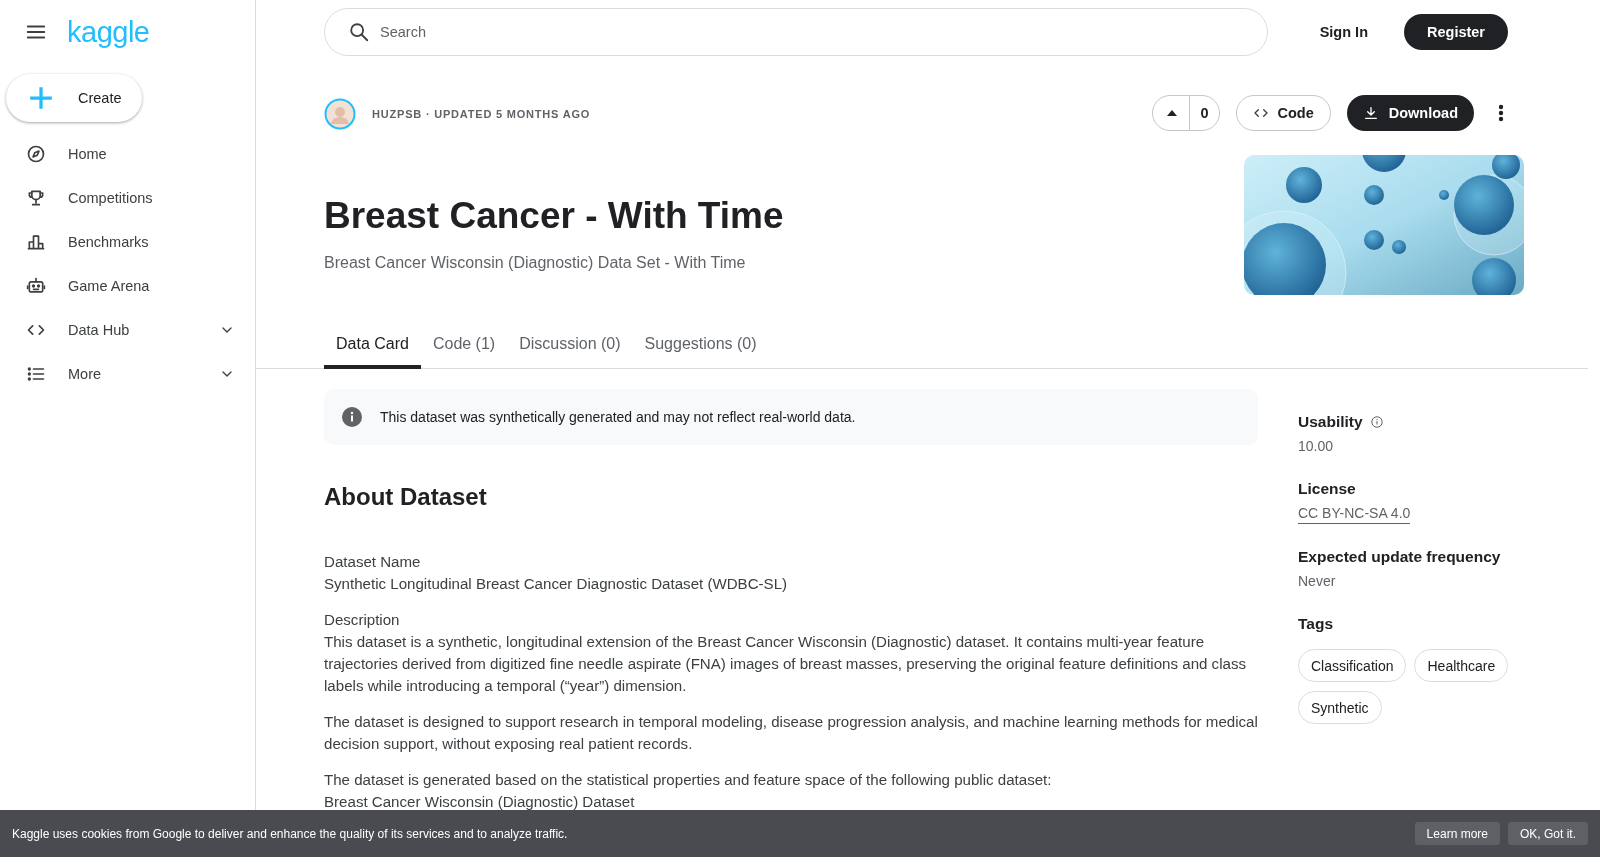  I want to click on sidebar-item: More, so click(127, 374).